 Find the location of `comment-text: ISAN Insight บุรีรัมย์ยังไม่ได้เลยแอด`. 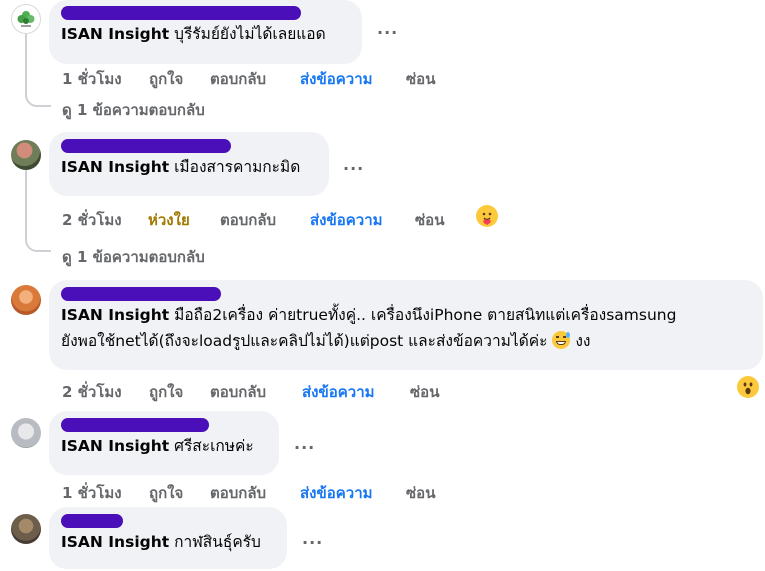

comment-text: ISAN Insight บุรีรัมย์ยังไม่ได้เลยแอด is located at coordinates (193, 34).